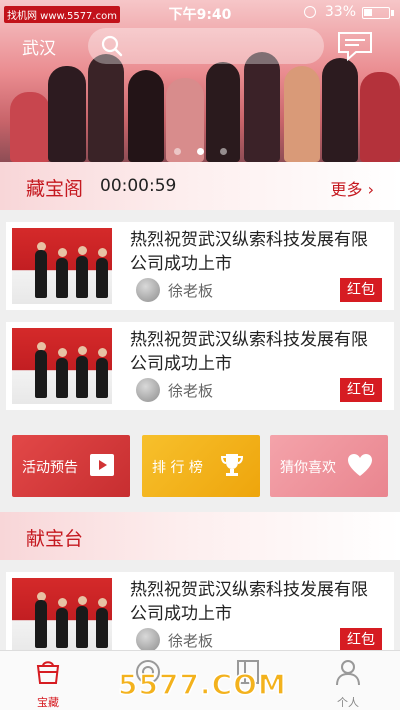  What do you see at coordinates (206, 46) in the screenshot?
I see `search-bar` at bounding box center [206, 46].